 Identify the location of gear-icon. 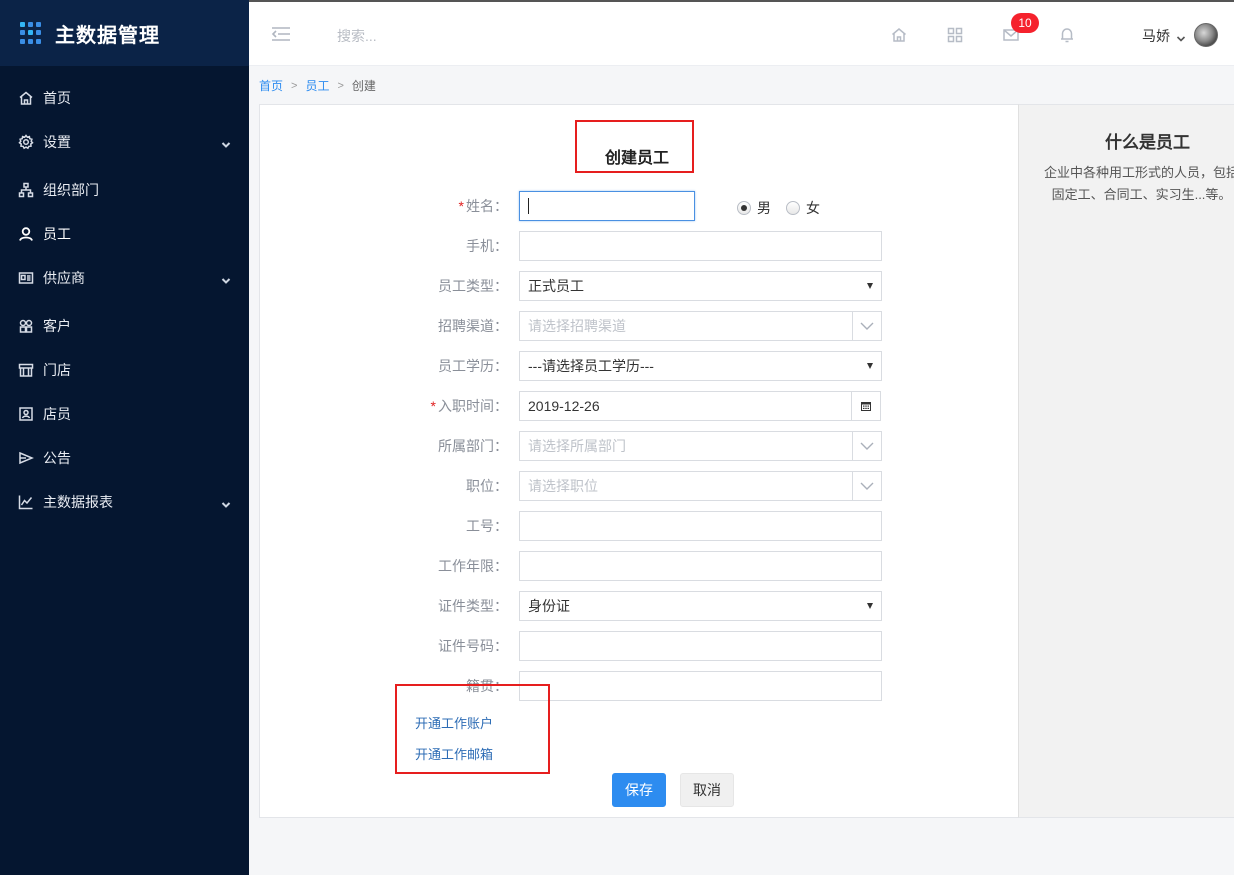
(26, 142).